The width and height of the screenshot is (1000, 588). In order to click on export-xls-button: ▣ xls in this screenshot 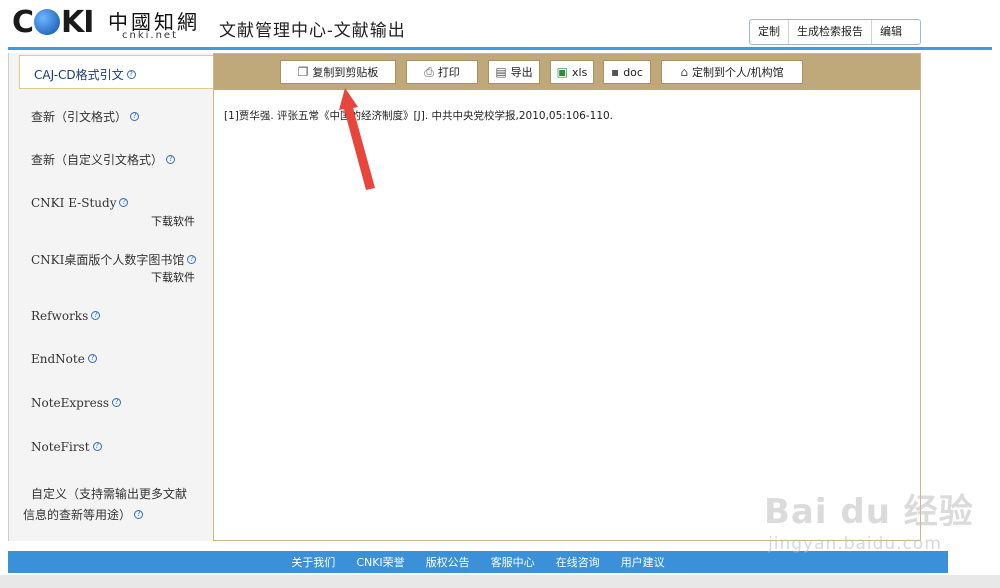, I will do `click(572, 72)`.